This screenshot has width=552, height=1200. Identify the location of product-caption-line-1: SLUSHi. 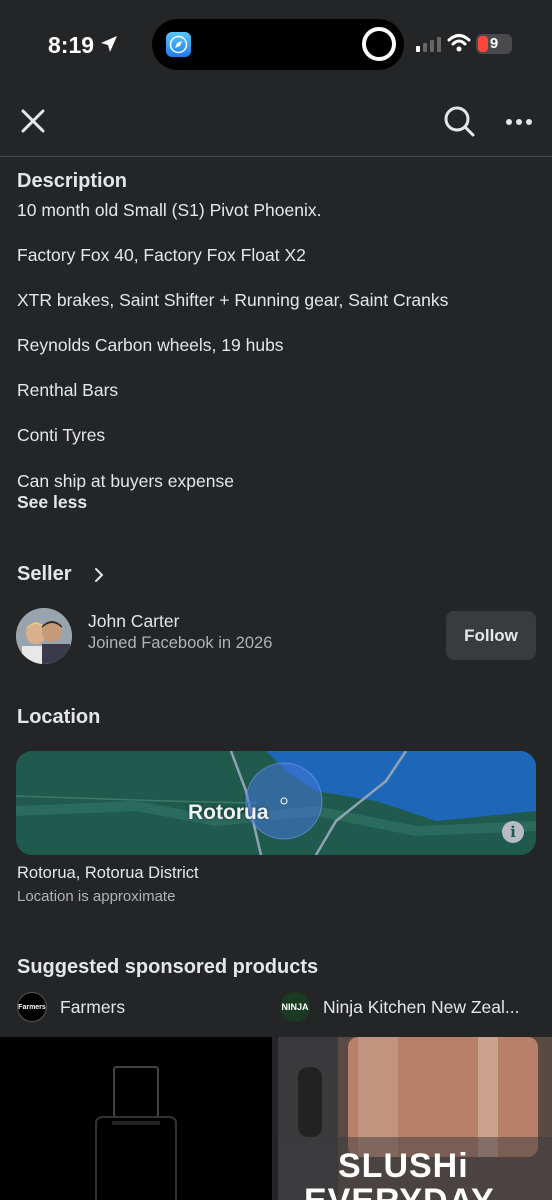
(403, 1166).